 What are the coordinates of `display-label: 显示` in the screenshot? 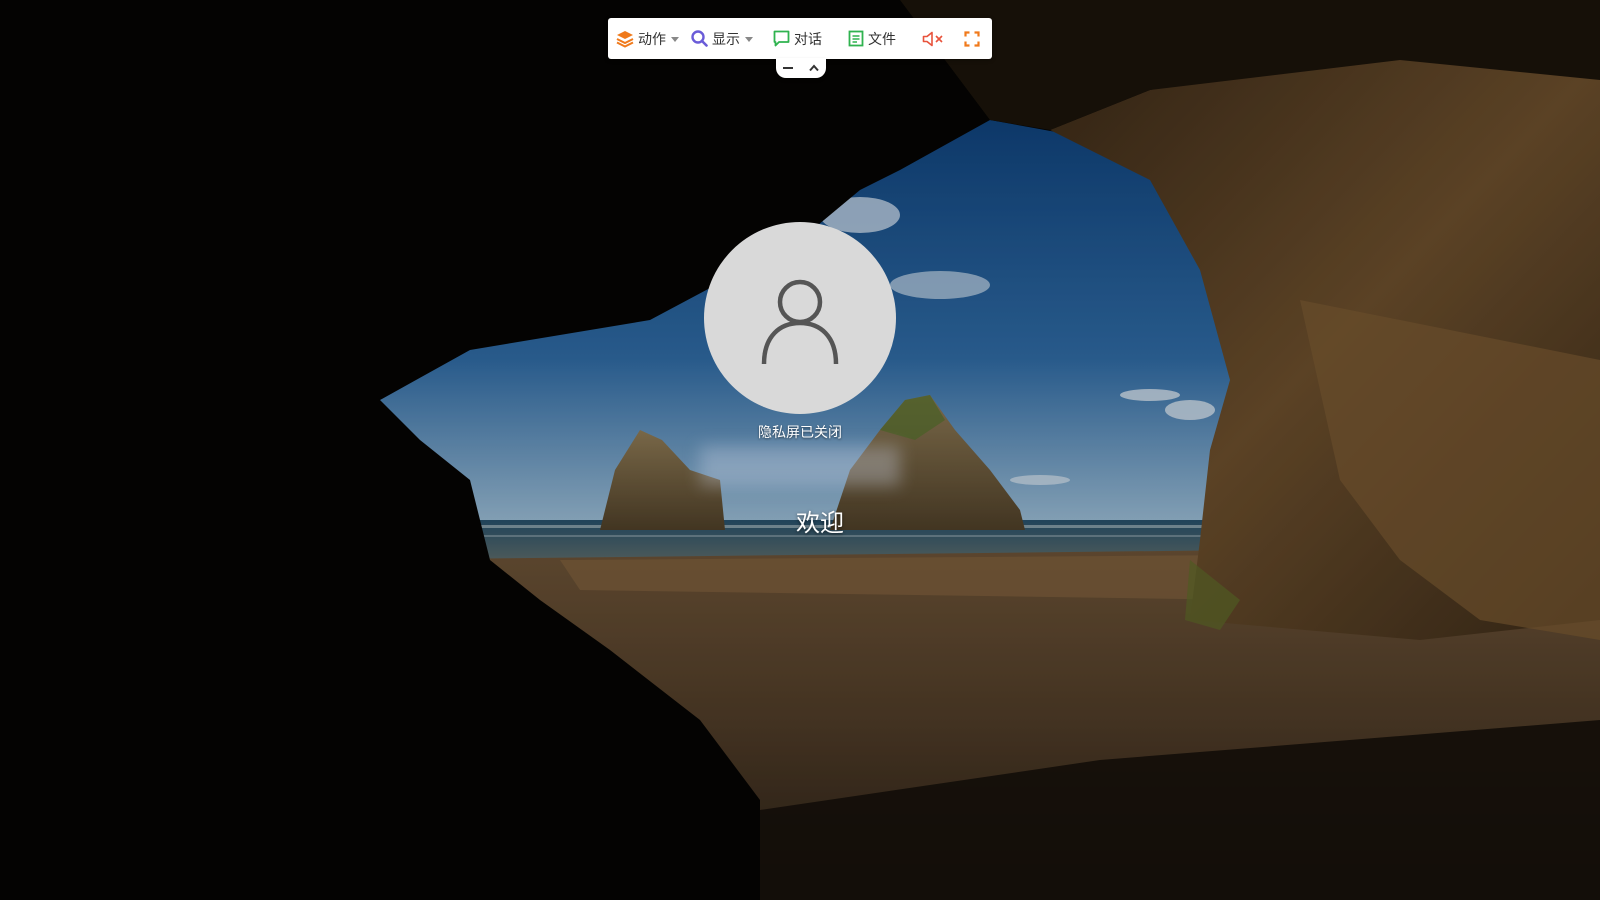 It's located at (726, 39).